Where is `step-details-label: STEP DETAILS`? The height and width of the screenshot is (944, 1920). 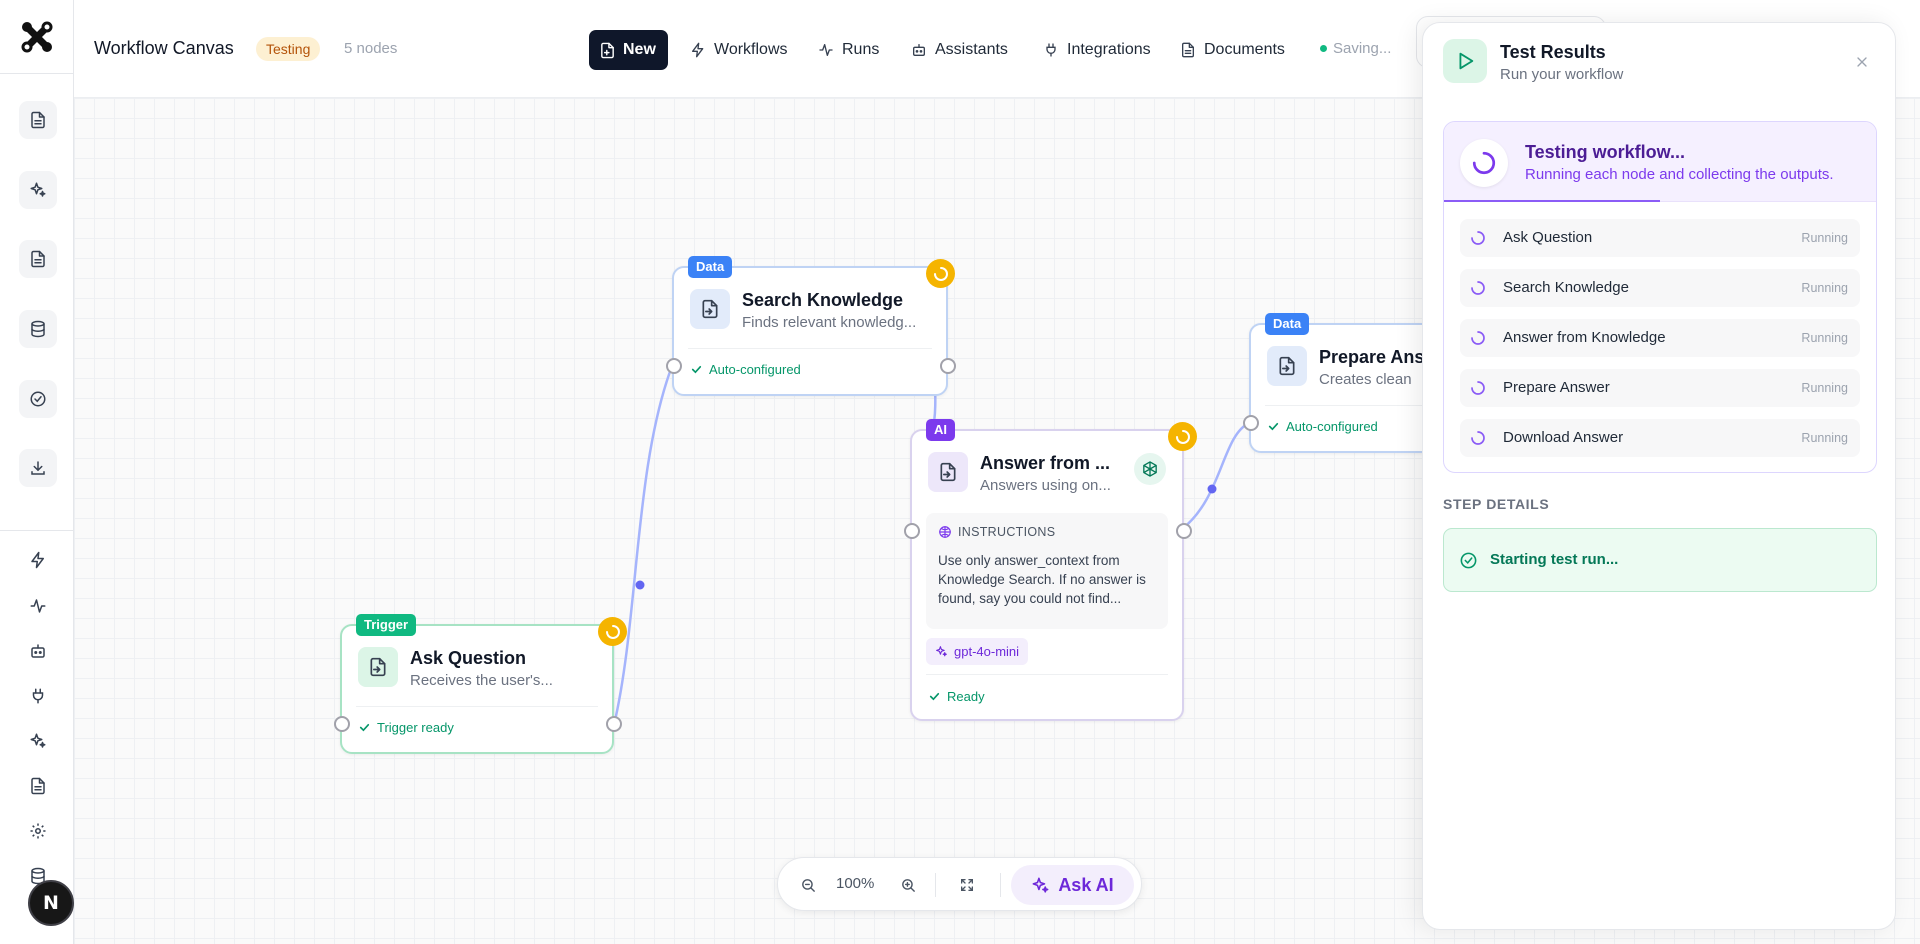
step-details-label: STEP DETAILS is located at coordinates (1496, 504).